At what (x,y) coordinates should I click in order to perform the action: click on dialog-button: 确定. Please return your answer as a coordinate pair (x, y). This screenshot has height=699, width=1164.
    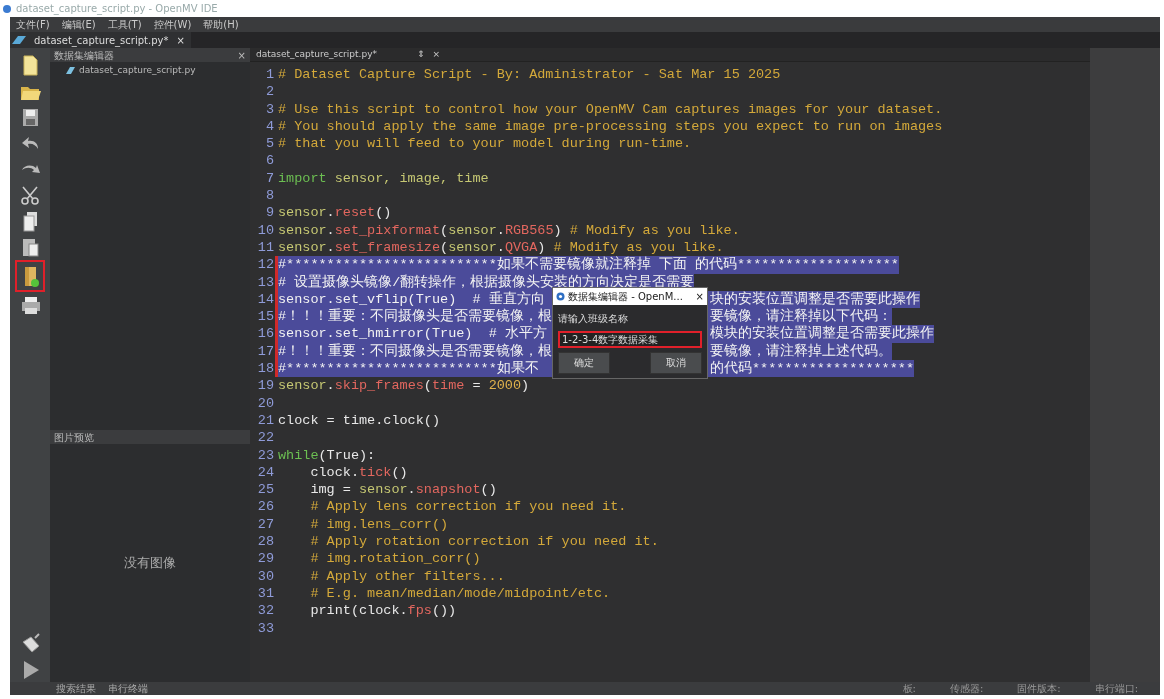
    Looking at the image, I should click on (584, 363).